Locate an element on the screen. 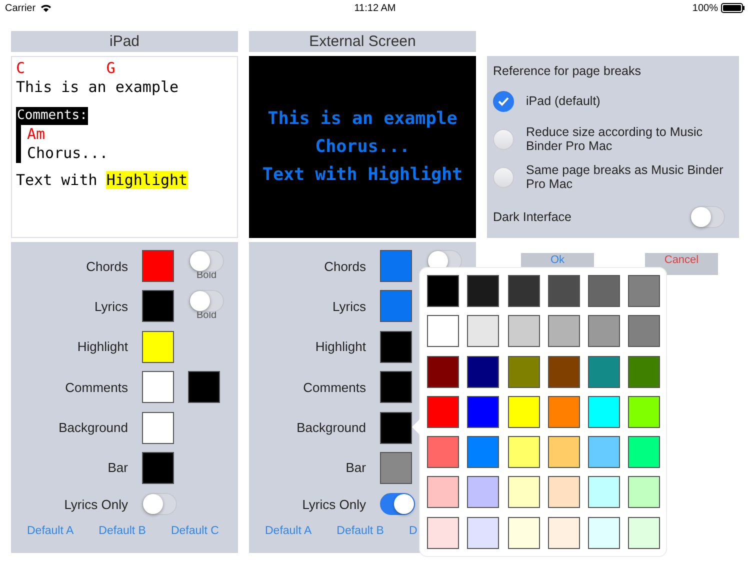 The height and width of the screenshot is (563, 750). option-label: Same page breaks as Music Binder Pro Mac is located at coordinates (625, 177).